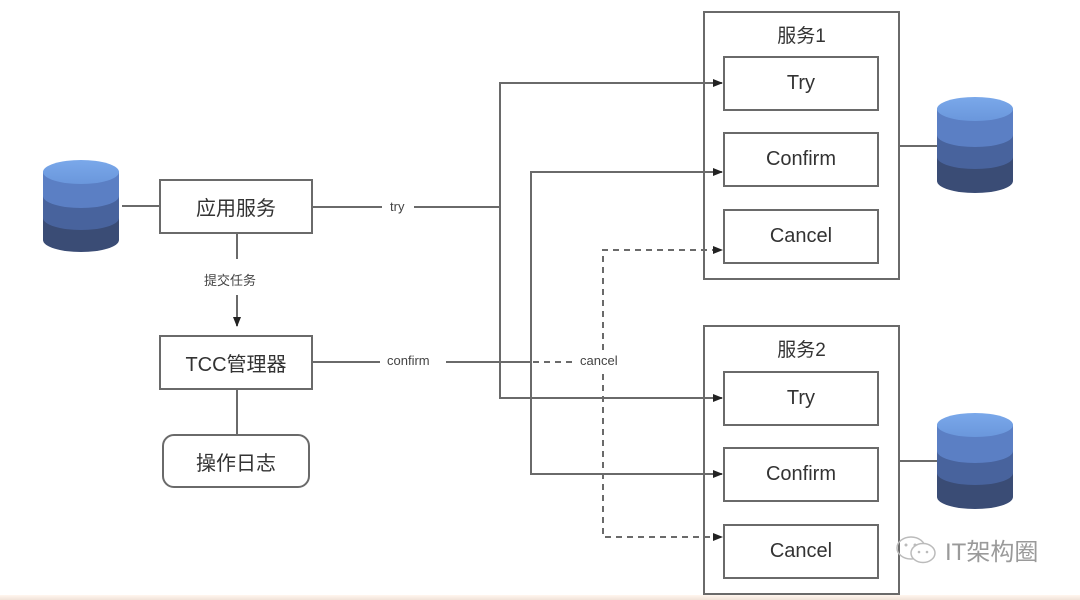 The width and height of the screenshot is (1080, 600). Describe the element at coordinates (611, 143) in the screenshot. I see `edge-try-service1` at that location.